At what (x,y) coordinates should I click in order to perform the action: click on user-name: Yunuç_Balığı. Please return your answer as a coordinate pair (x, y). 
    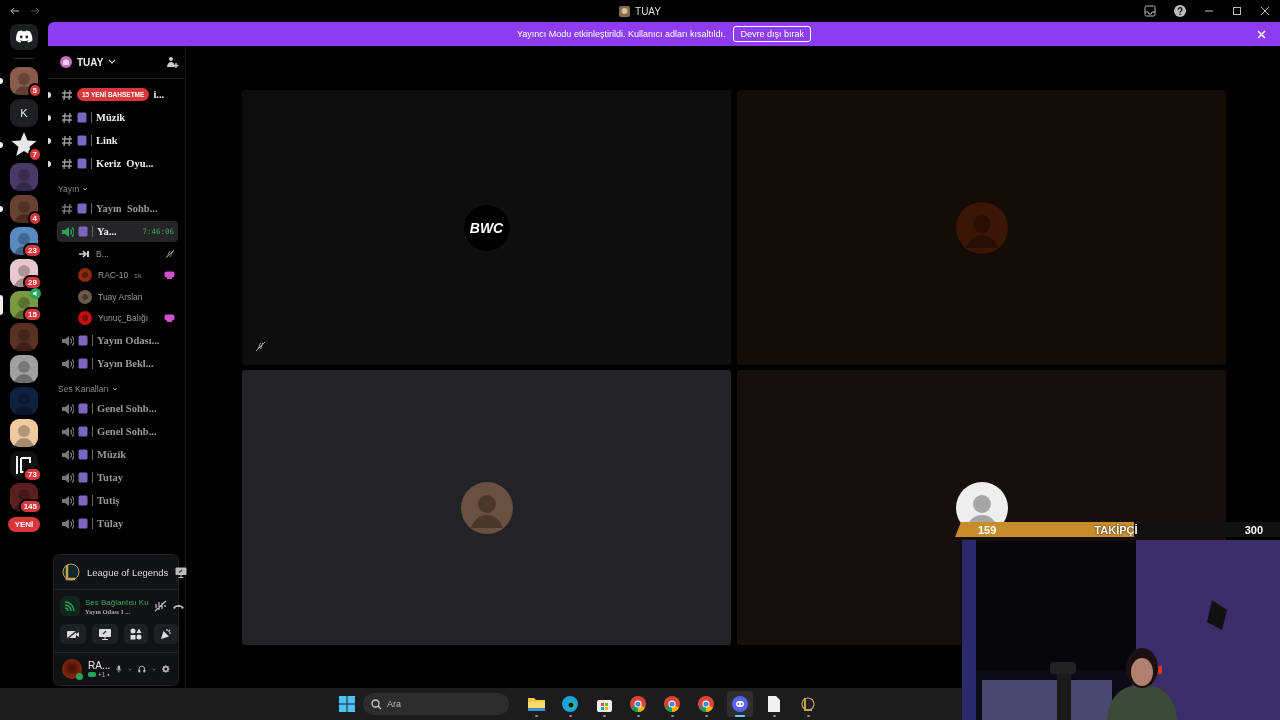
    Looking at the image, I should click on (123, 318).